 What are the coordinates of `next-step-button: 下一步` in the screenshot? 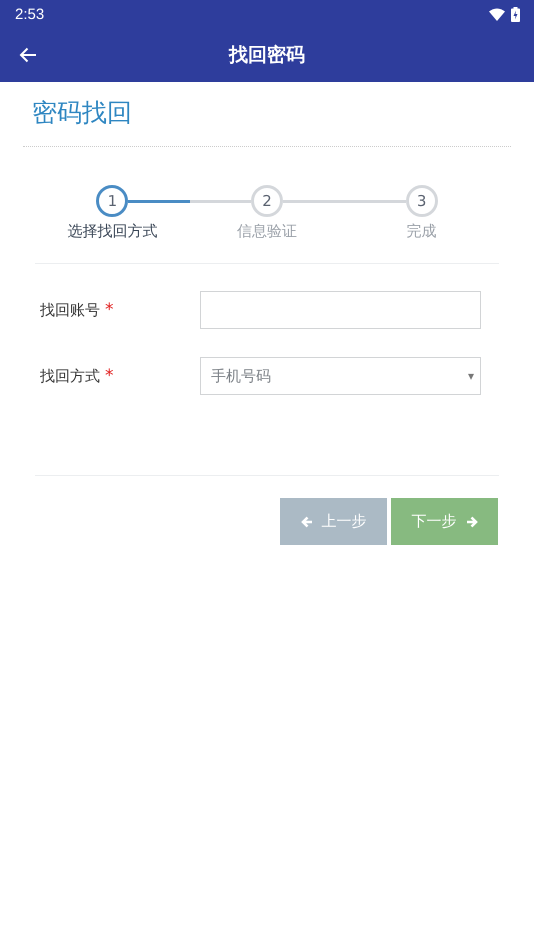 It's located at (444, 521).